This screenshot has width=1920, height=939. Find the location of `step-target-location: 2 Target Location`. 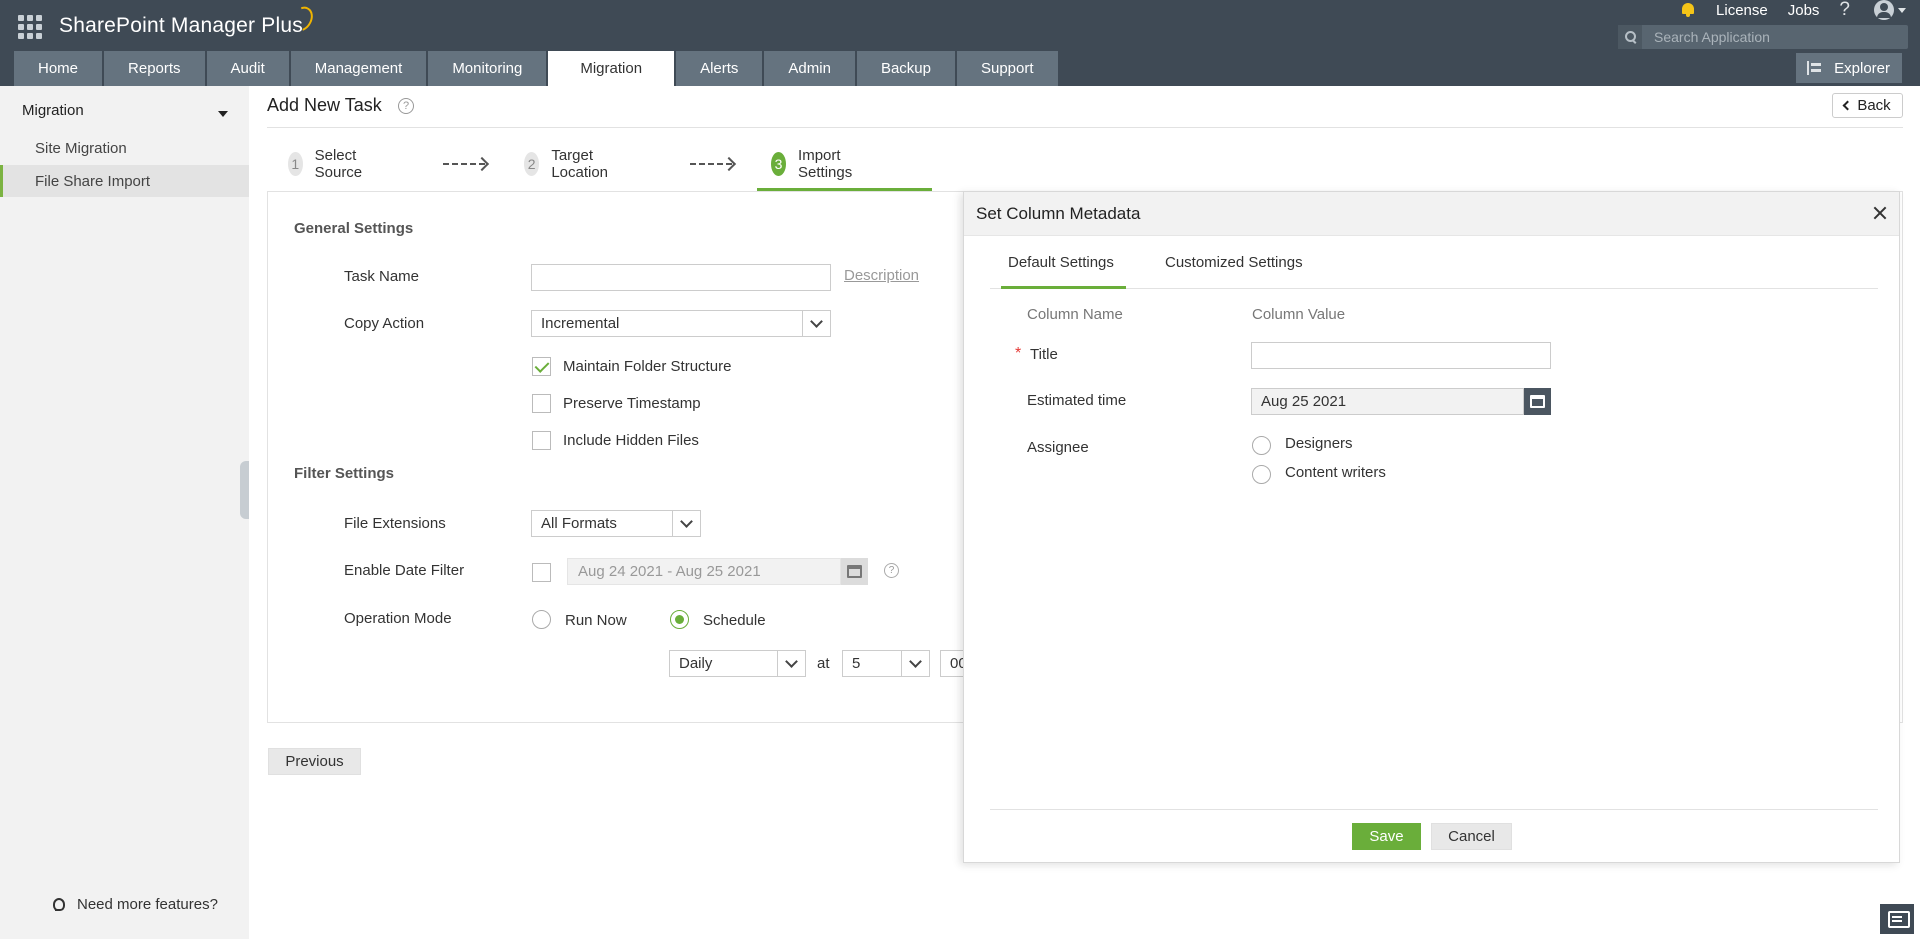

step-target-location: 2 Target Location is located at coordinates (570, 164).